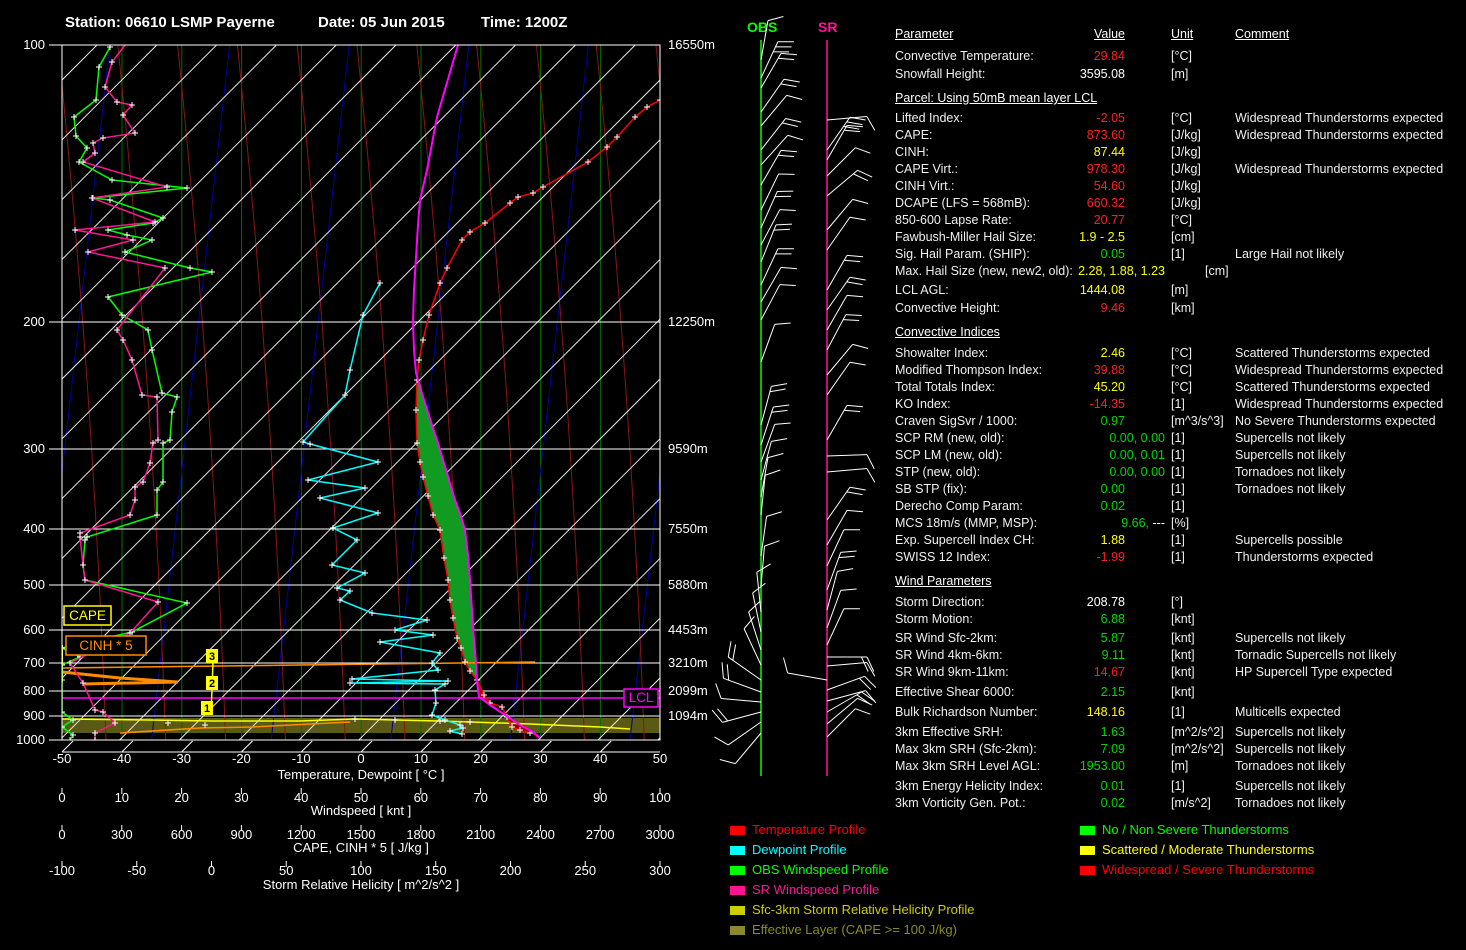 This screenshot has height=950, width=1466. What do you see at coordinates (1123, 455) in the screenshot?
I see `param-value-part: 0.00,` at bounding box center [1123, 455].